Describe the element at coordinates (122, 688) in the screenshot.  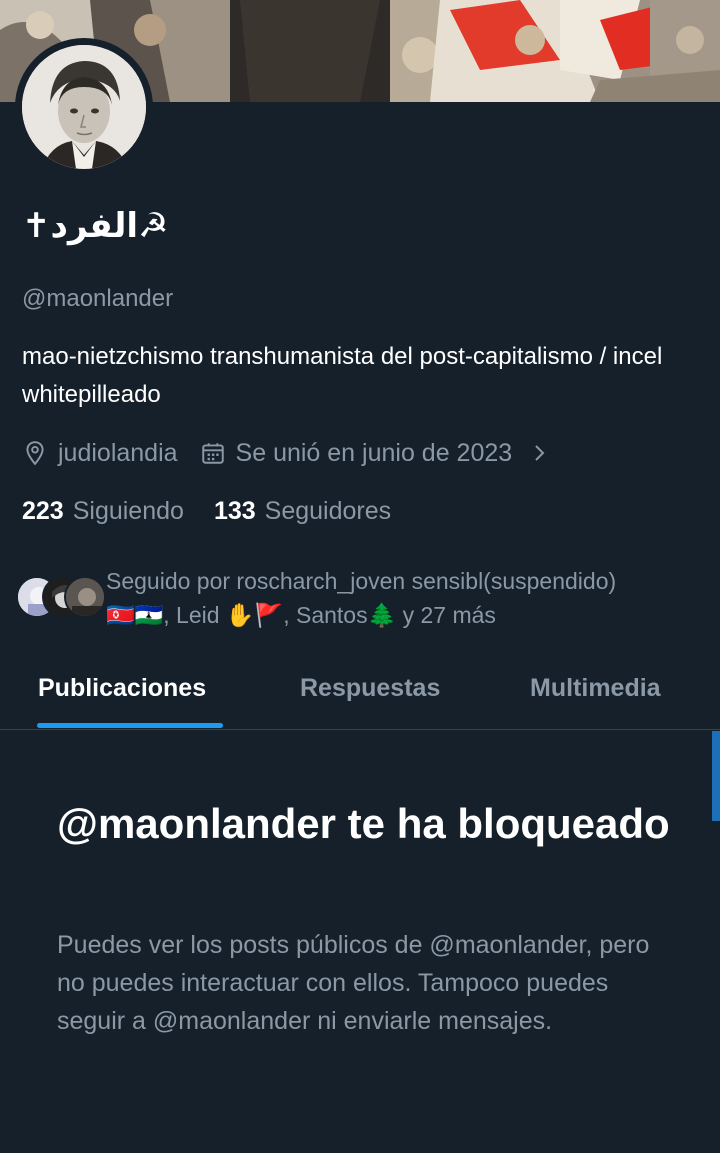
I see `tab-publicaciones: Publicaciones` at that location.